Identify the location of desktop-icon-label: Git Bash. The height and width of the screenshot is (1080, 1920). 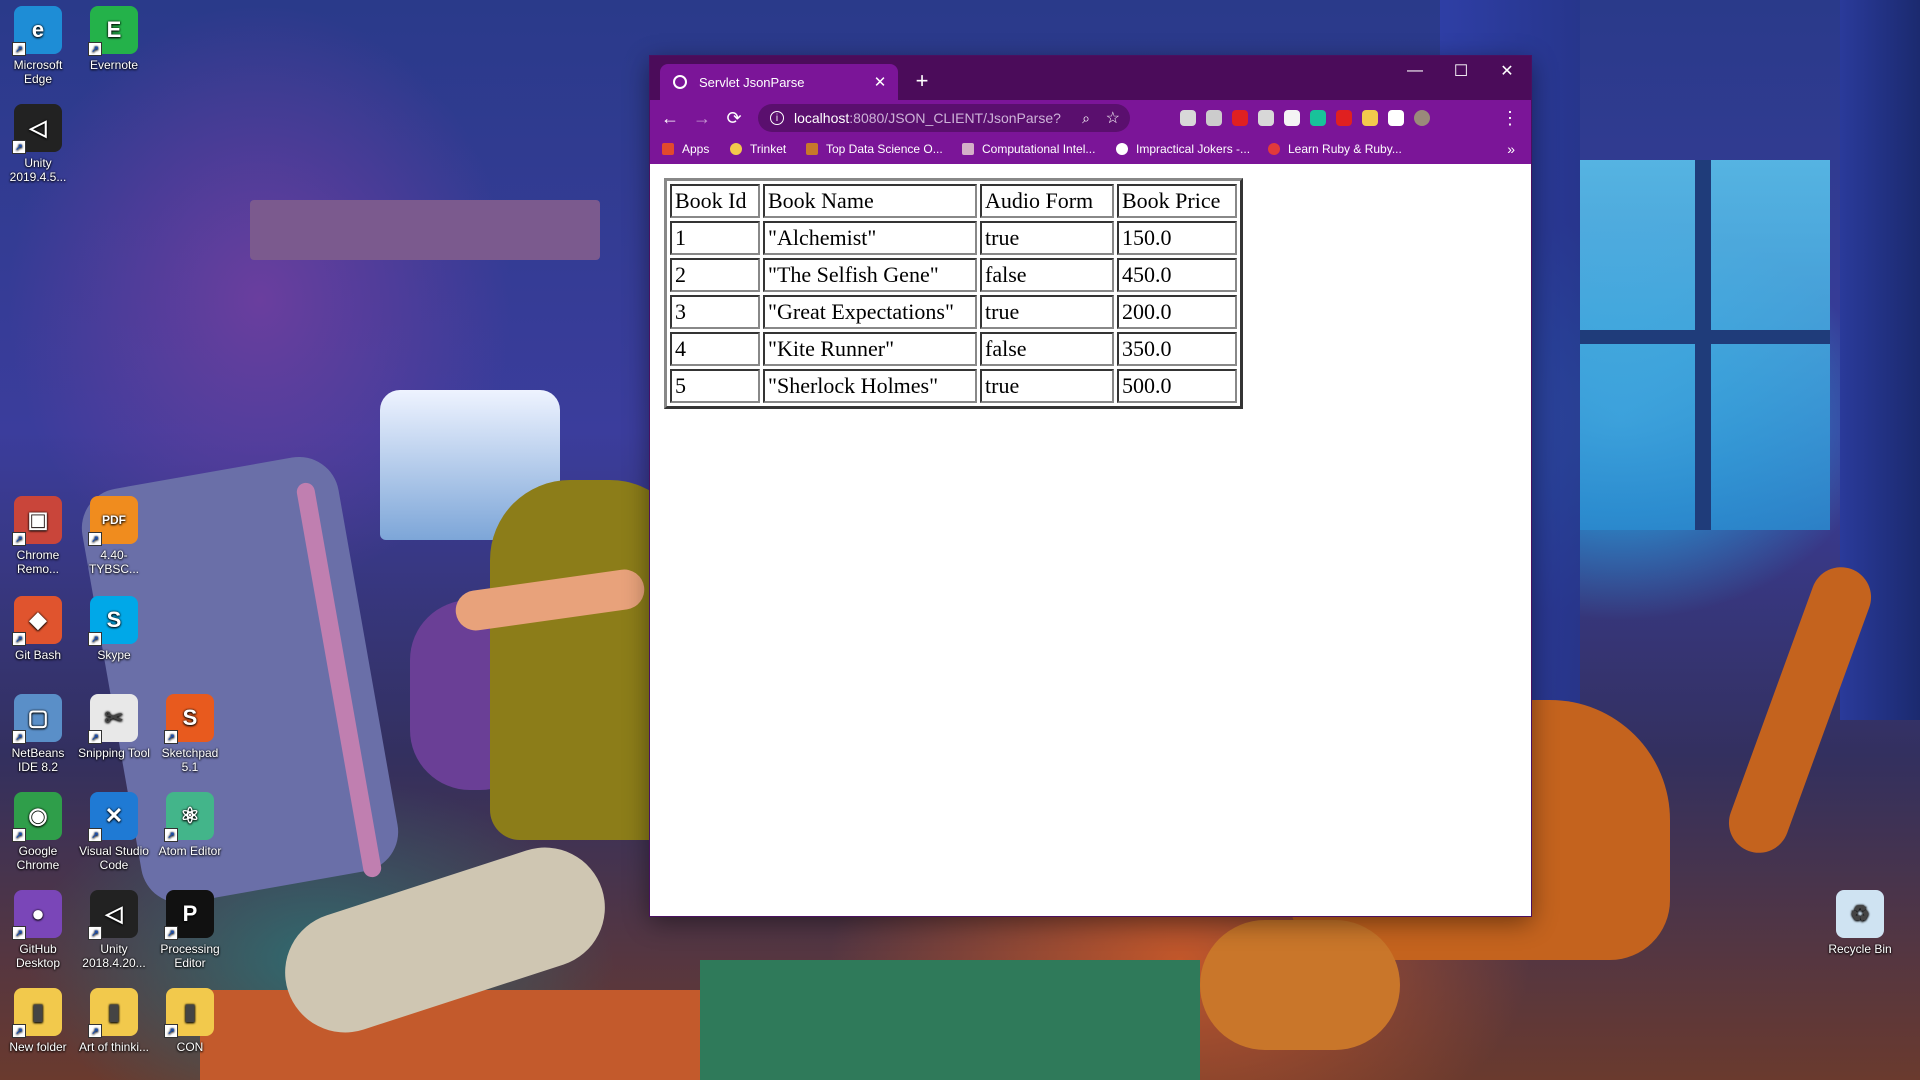
(38, 655).